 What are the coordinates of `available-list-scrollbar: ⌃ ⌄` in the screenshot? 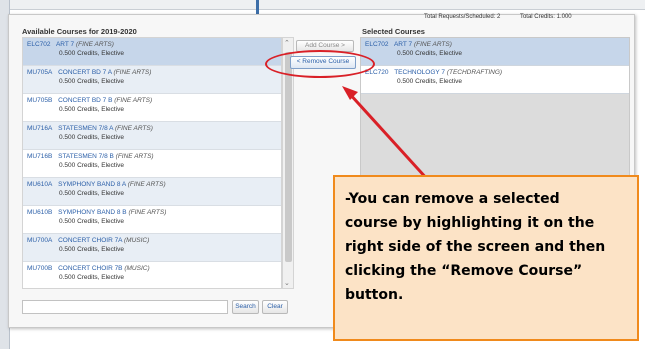 It's located at (288, 163).